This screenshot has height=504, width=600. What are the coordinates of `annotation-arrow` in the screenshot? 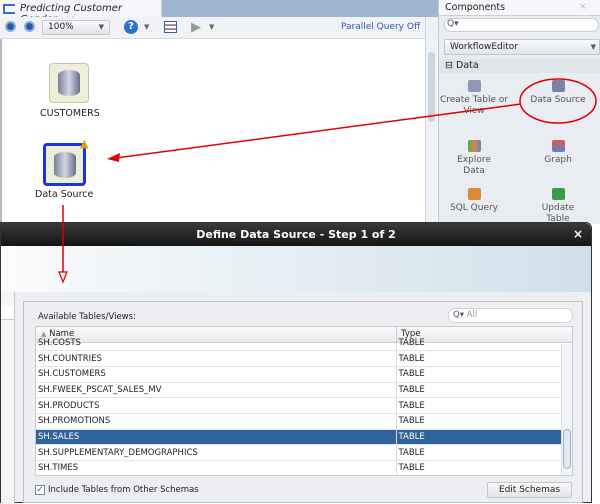 It's located at (318, 131).